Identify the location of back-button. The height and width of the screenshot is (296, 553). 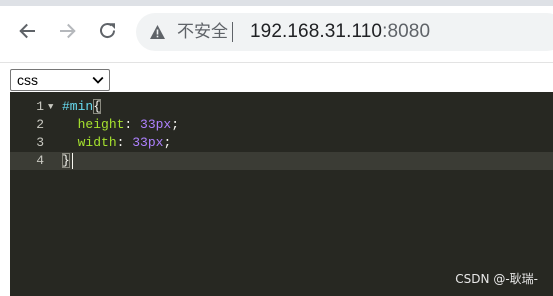
(27, 31).